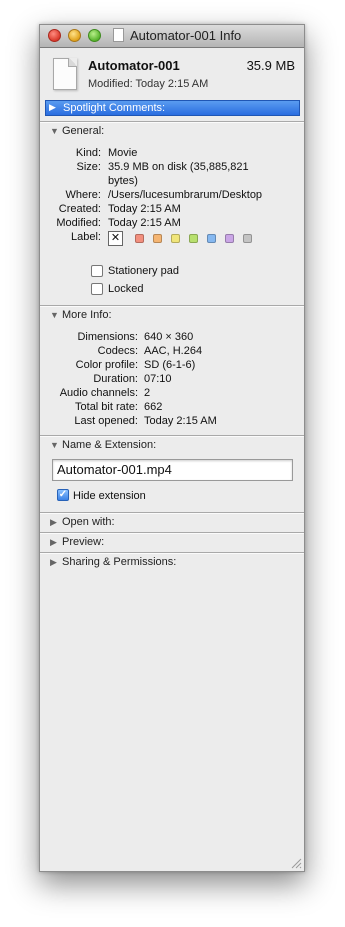 Image resolution: width=345 pixels, height=927 pixels. I want to click on more-info-section-header: ▼ More Info:, so click(81, 315).